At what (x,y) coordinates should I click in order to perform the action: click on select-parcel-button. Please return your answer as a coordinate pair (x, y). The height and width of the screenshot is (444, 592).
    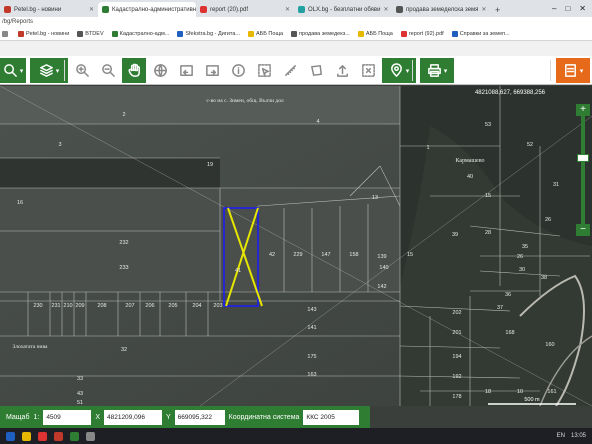
    Looking at the image, I should click on (264, 70).